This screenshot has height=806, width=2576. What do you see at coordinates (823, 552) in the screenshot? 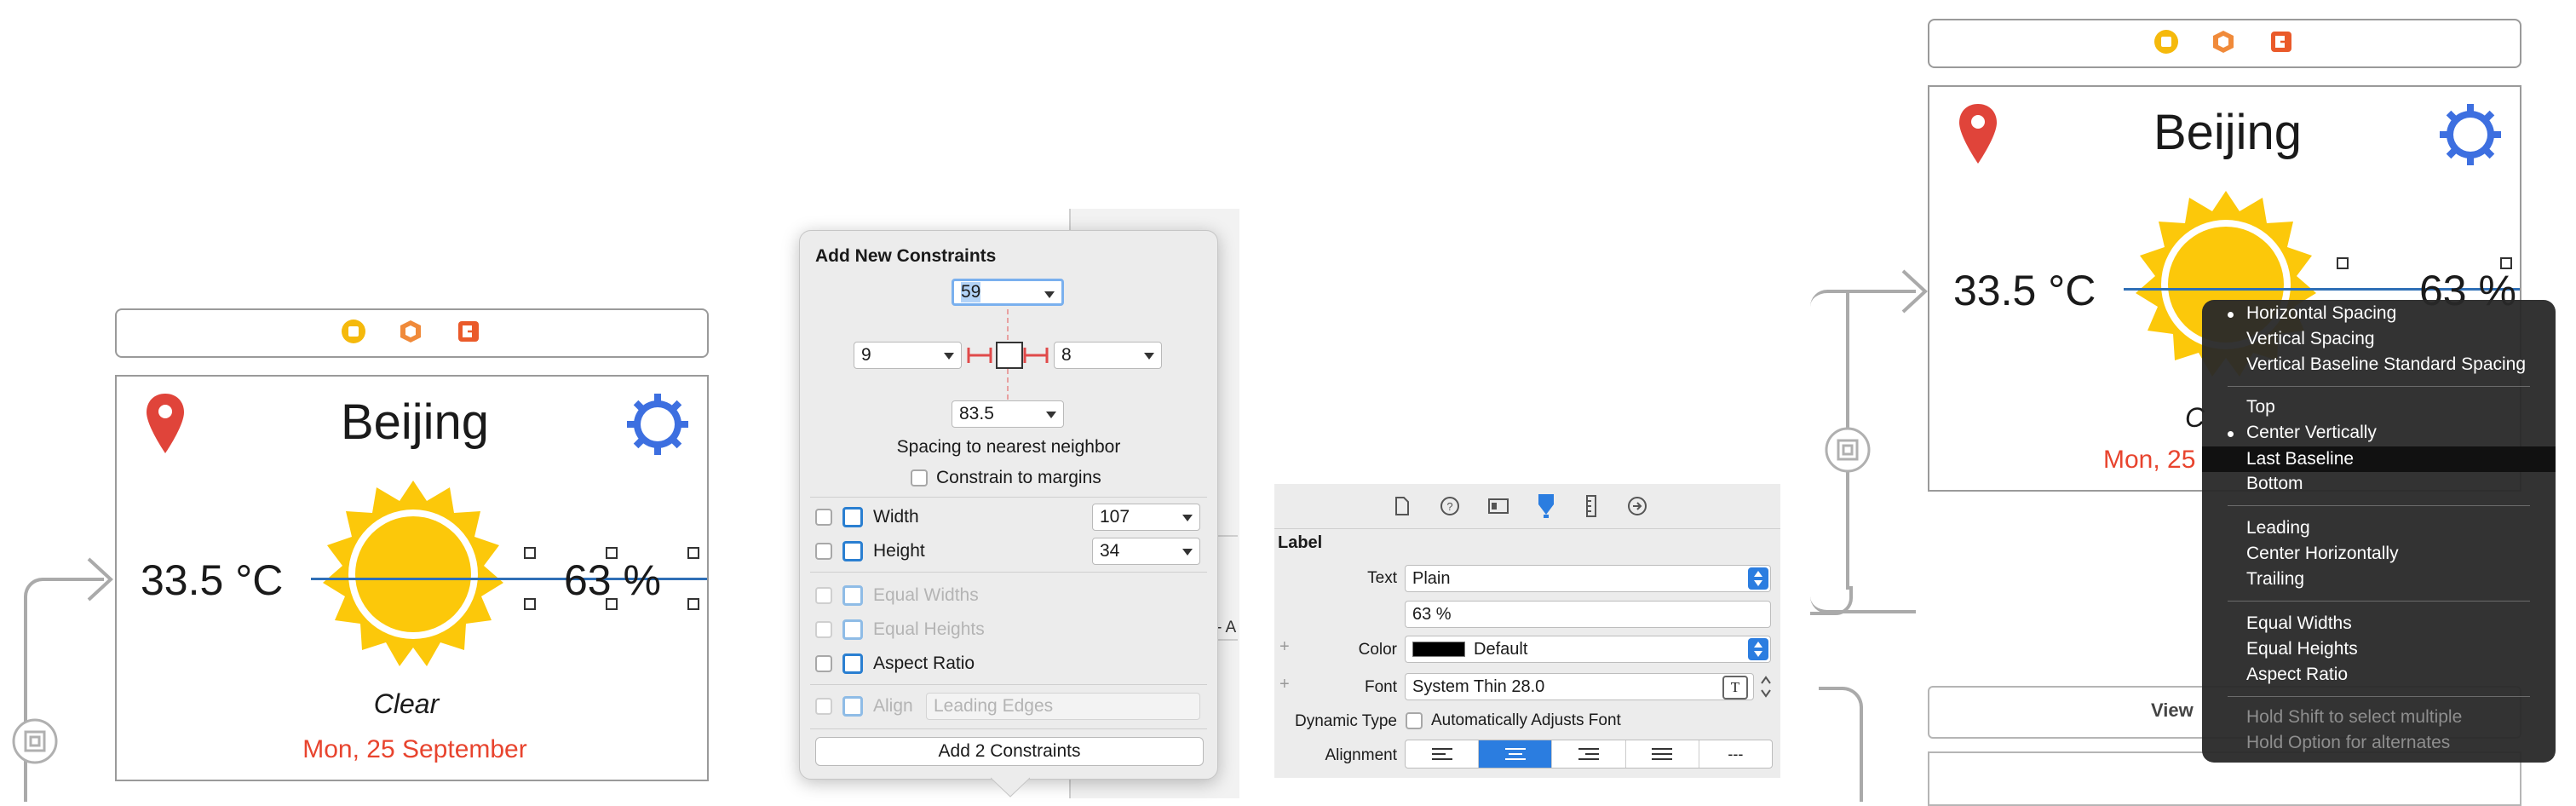
I see `height-checkbox` at bounding box center [823, 552].